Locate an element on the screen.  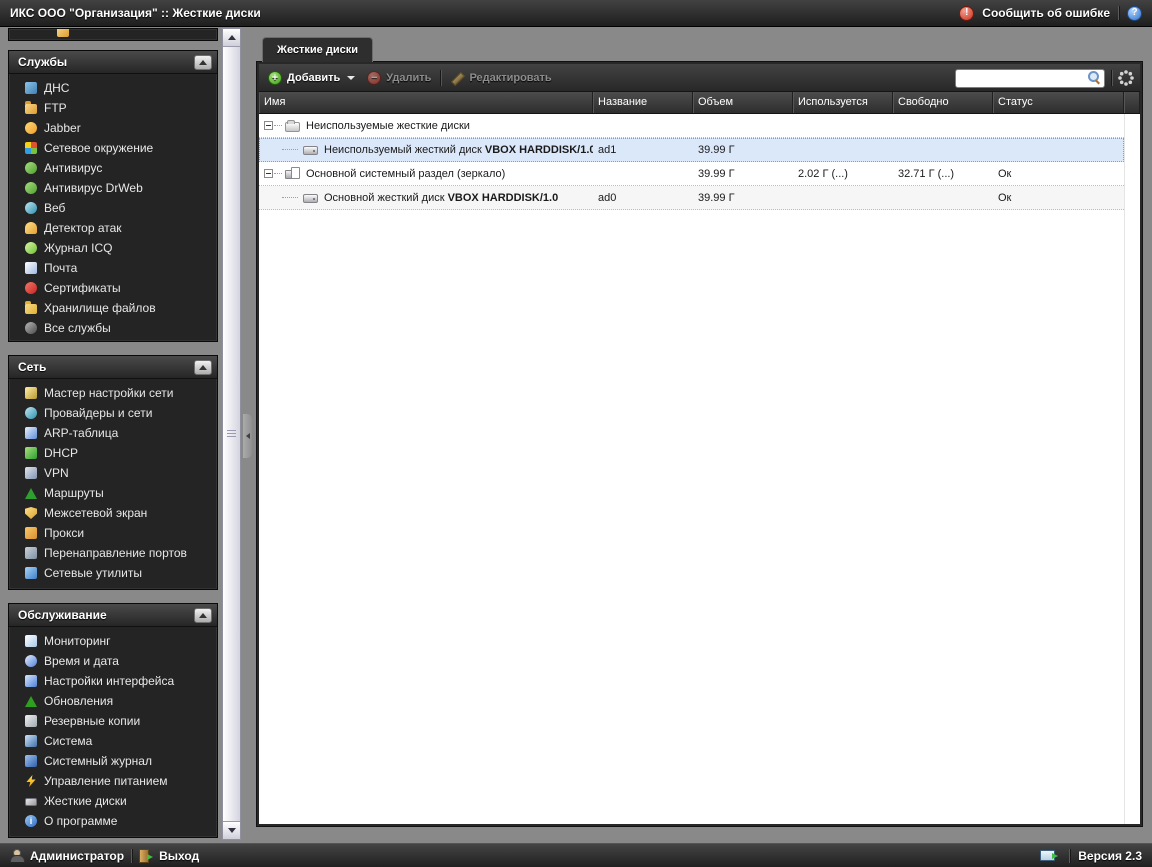
gear-icon is located at coordinates (1126, 77).